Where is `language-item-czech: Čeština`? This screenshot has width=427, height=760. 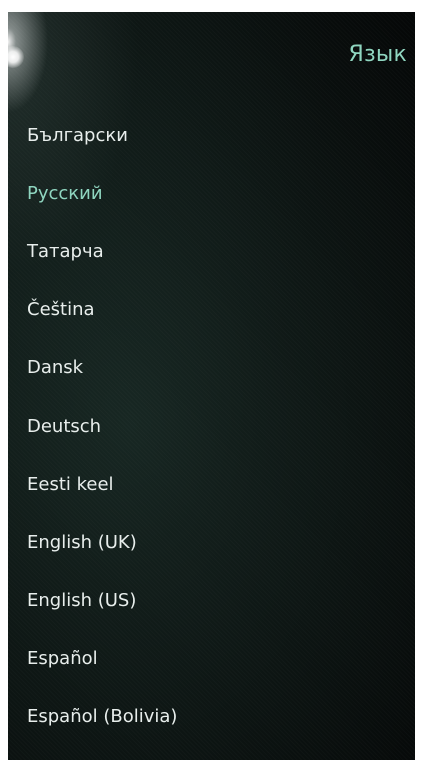
language-item-czech: Čeština is located at coordinates (211, 310).